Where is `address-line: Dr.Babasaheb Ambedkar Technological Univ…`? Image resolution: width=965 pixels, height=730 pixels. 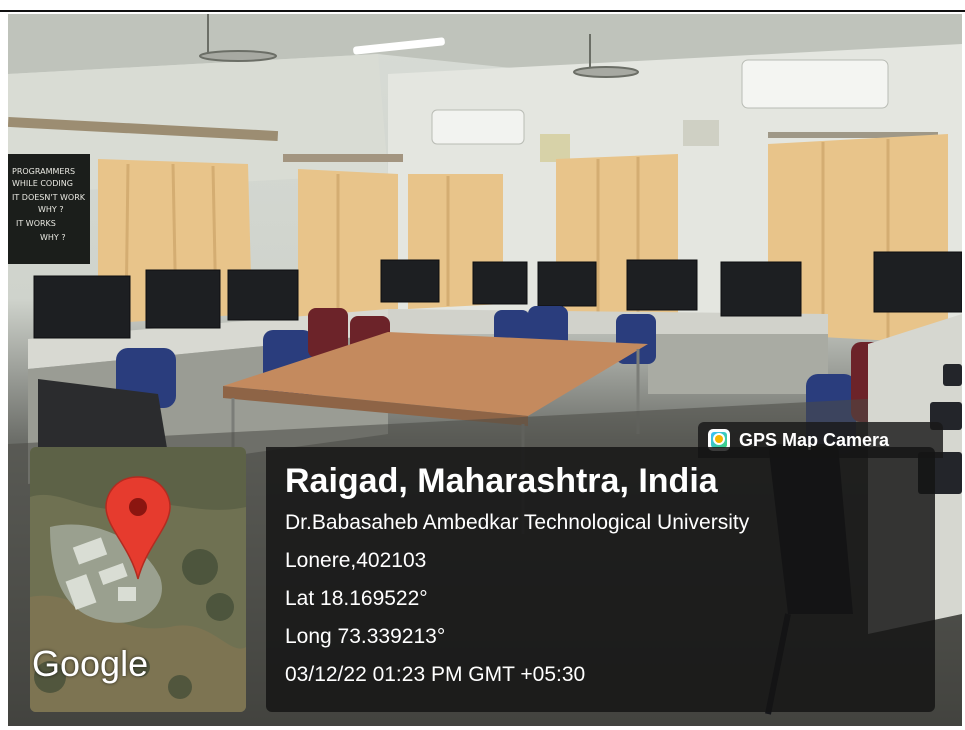
address-line: Dr.Babasaheb Ambedkar Technological Univ… is located at coordinates (517, 522).